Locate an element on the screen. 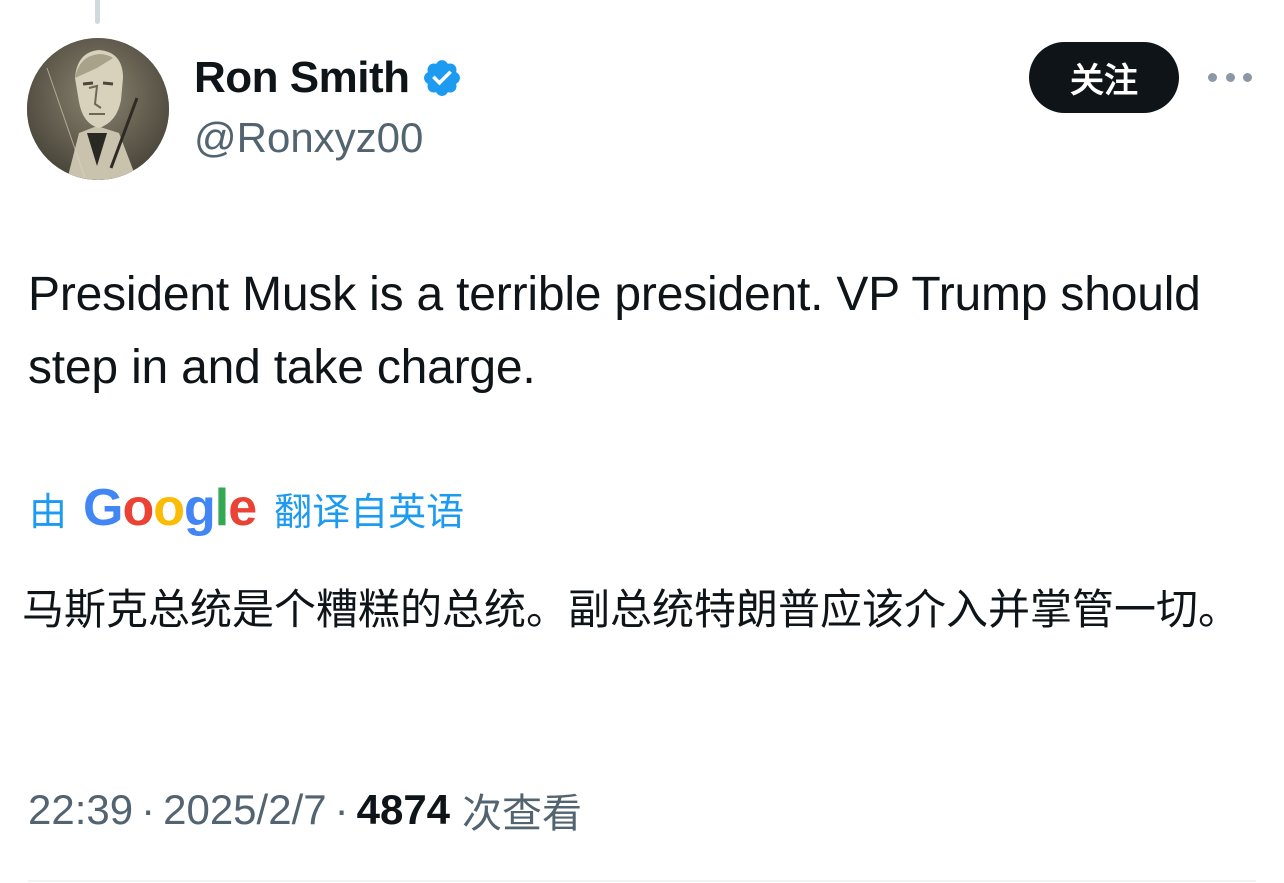  translation-suffix: 翻译自英语 is located at coordinates (369, 511).